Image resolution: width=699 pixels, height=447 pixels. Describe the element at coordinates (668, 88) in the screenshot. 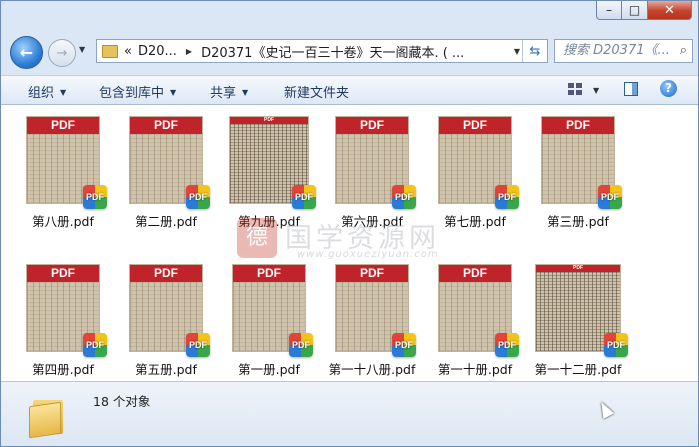

I see `help-icon: ?` at that location.